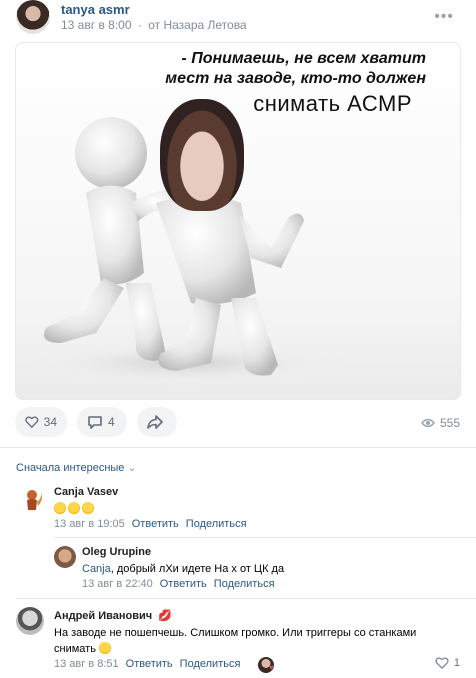  I want to click on commenter-name-text: Андрей Иванович, so click(103, 616).